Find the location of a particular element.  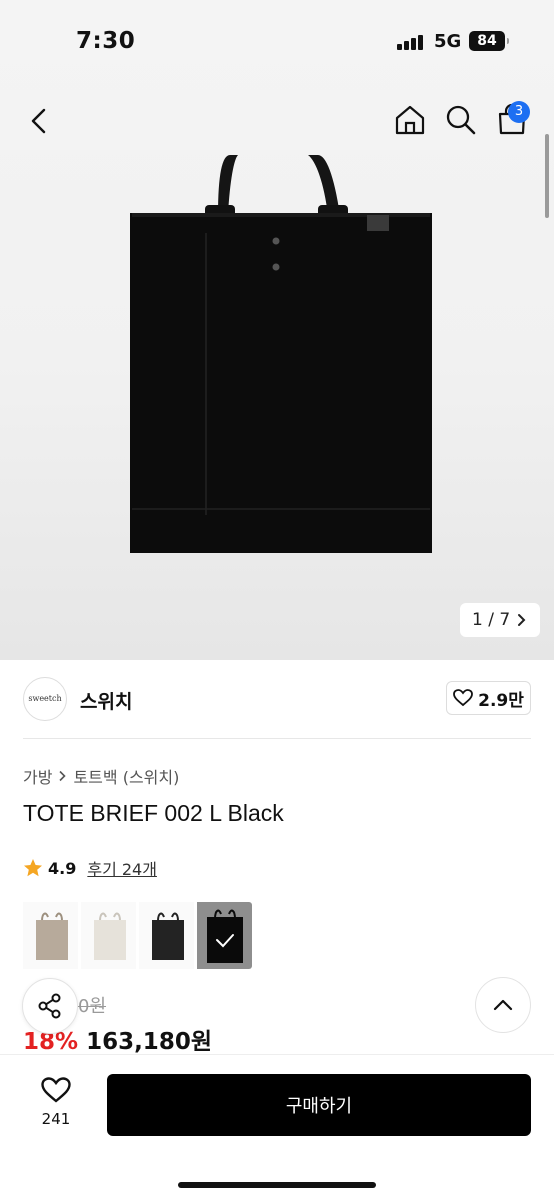

home-button is located at coordinates (410, 120).